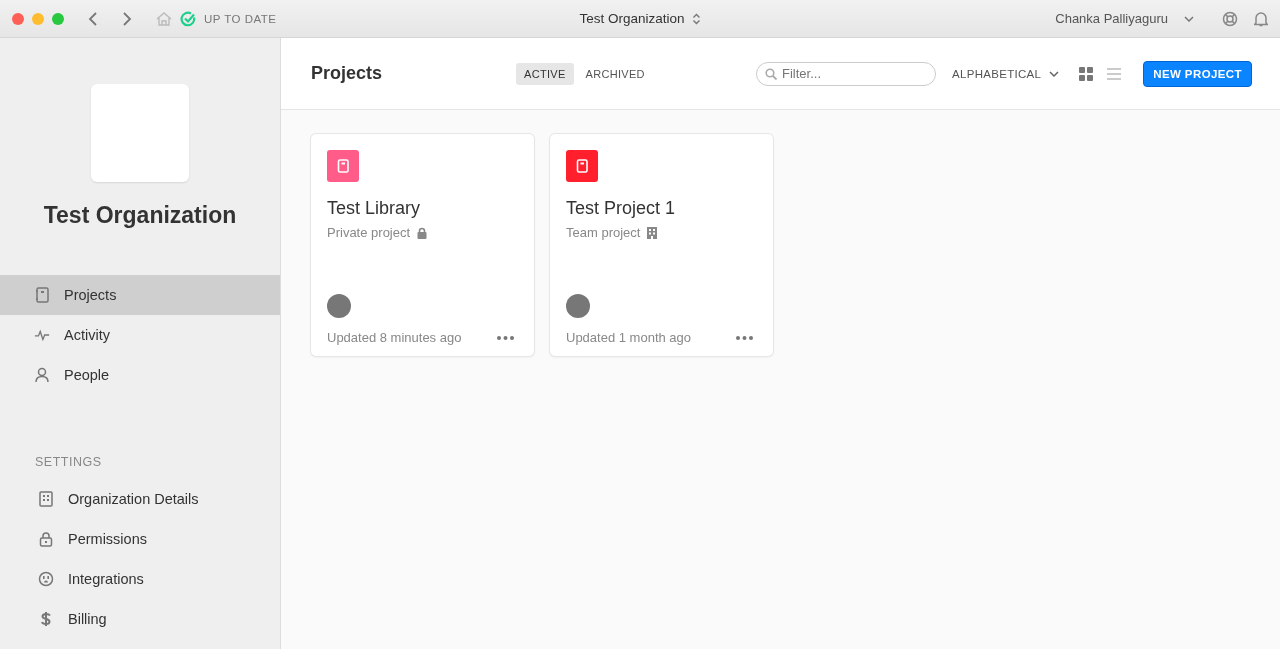  I want to click on sidebar-item: Projects, so click(140, 295).